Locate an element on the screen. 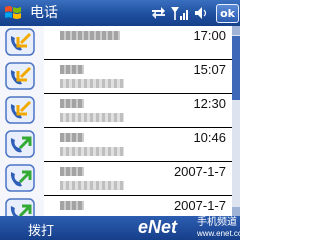  dial-softkey: 拨打 is located at coordinates (41, 229).